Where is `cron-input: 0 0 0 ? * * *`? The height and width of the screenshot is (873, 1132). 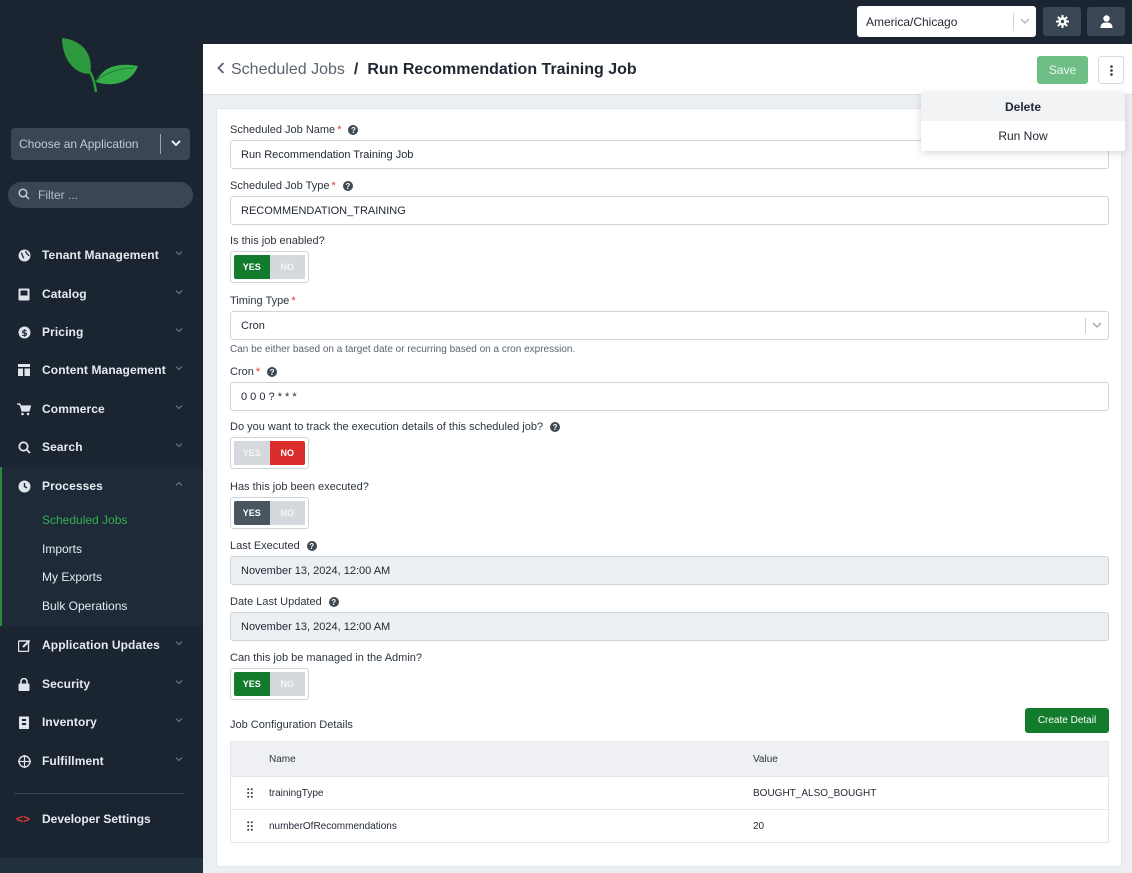
cron-input: 0 0 0 ? * * * is located at coordinates (669, 396).